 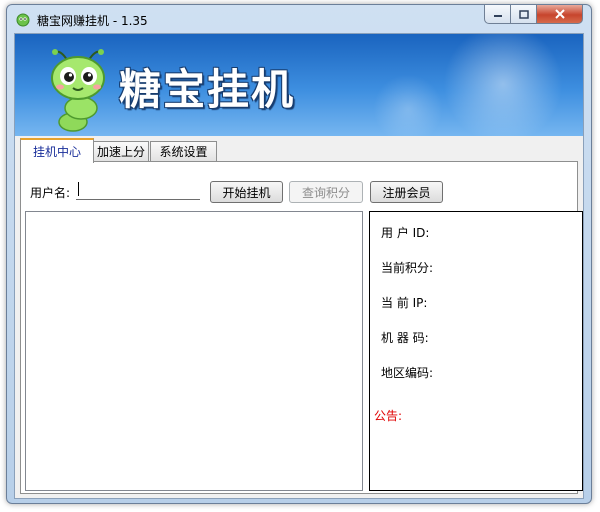 What do you see at coordinates (78, 189) in the screenshot?
I see `text-cursor` at bounding box center [78, 189].